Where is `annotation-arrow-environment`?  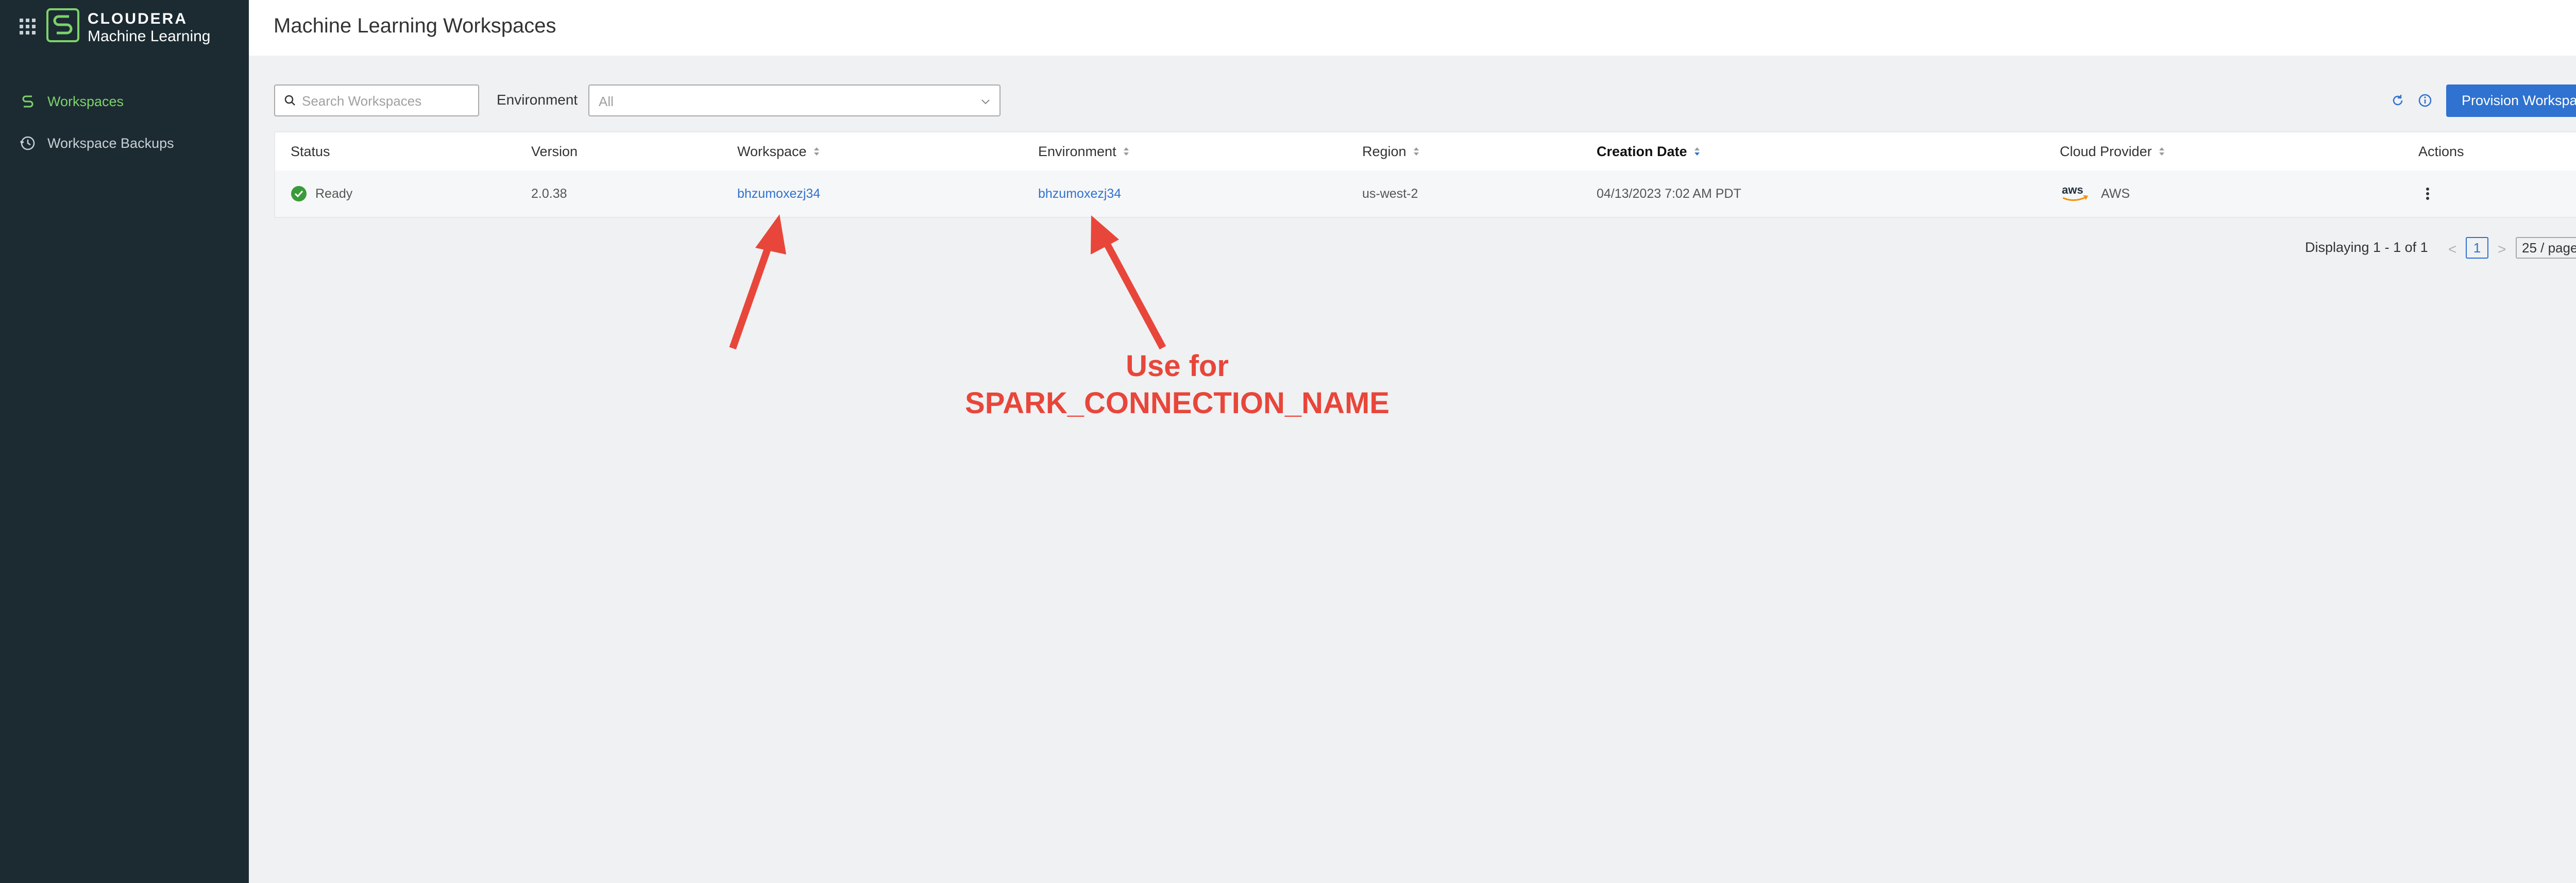
annotation-arrow-environment is located at coordinates (1131, 290).